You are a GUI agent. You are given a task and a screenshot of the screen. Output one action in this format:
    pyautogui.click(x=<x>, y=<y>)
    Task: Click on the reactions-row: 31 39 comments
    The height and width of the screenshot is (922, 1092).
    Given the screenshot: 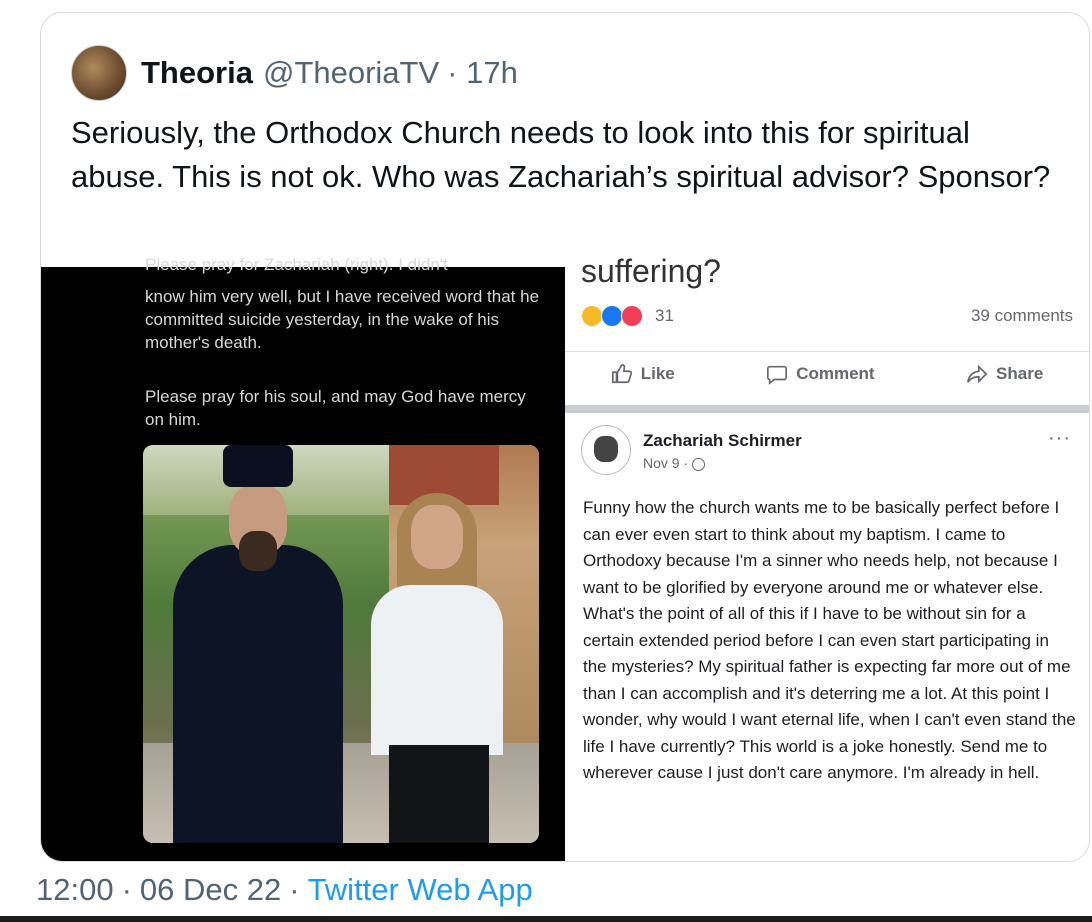 What is the action you would take?
    pyautogui.click(x=827, y=316)
    